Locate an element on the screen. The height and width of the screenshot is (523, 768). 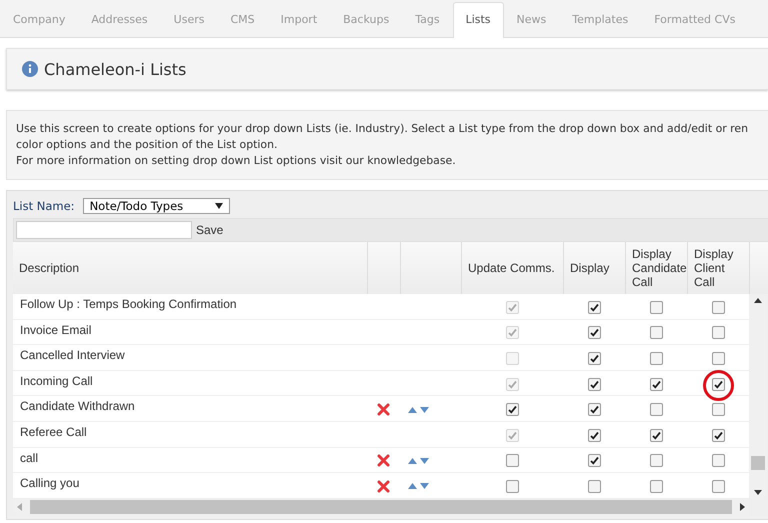
tab: CMS is located at coordinates (242, 19).